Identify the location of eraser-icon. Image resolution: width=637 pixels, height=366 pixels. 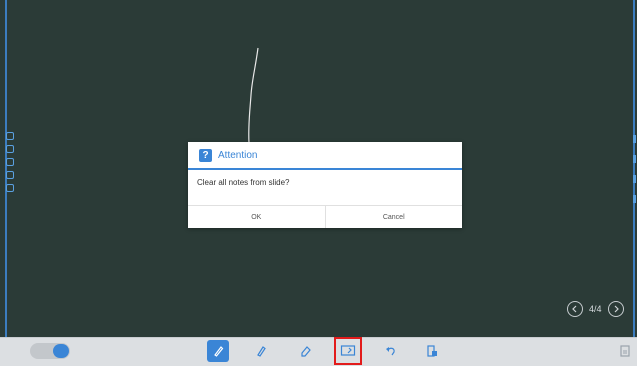
(306, 351).